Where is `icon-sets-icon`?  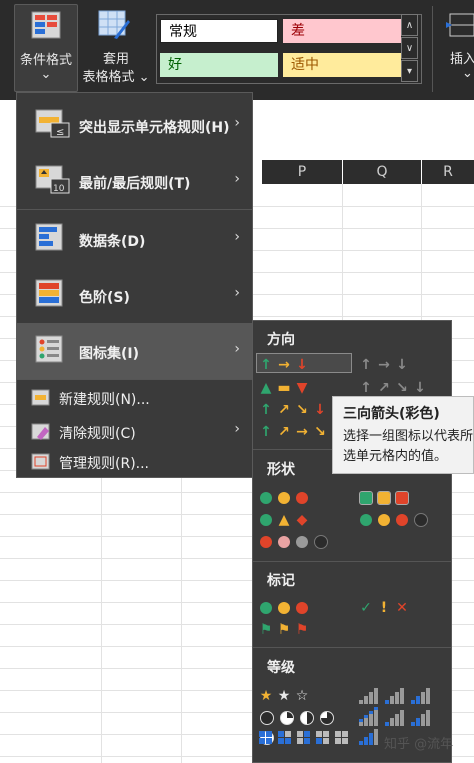 icon-sets-icon is located at coordinates (49, 349).